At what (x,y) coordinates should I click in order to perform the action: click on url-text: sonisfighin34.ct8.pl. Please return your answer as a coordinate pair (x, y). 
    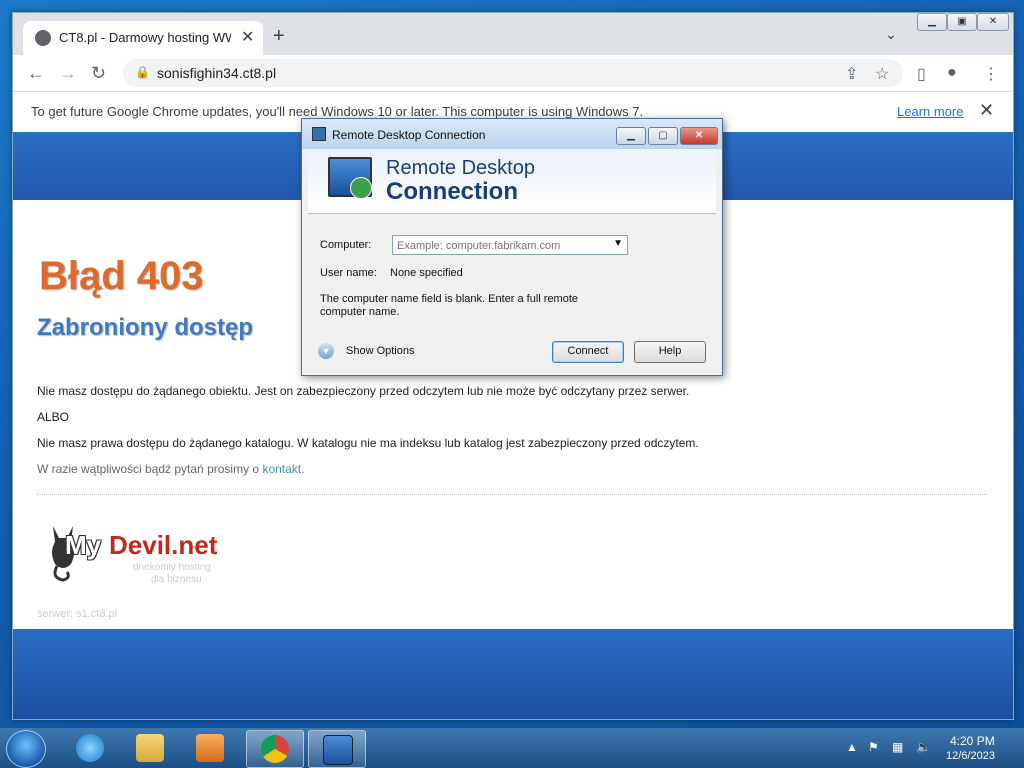
    Looking at the image, I should click on (216, 73).